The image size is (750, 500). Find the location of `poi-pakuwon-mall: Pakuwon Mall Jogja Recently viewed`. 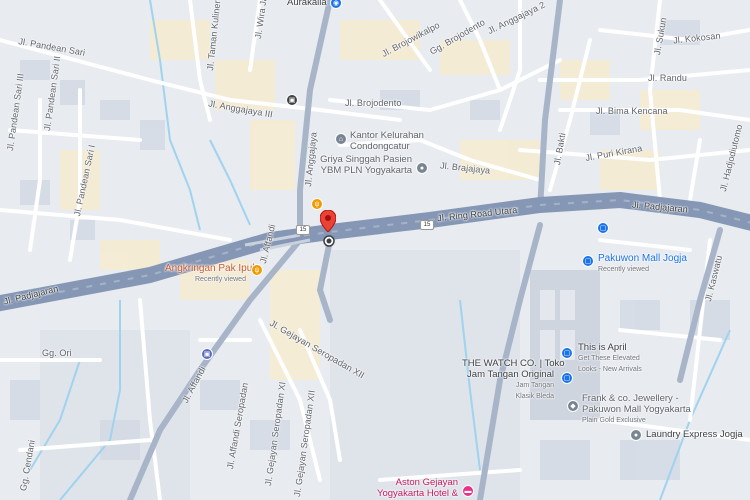

poi-pakuwon-mall: Pakuwon Mall Jogja Recently viewed is located at coordinates (642, 264).